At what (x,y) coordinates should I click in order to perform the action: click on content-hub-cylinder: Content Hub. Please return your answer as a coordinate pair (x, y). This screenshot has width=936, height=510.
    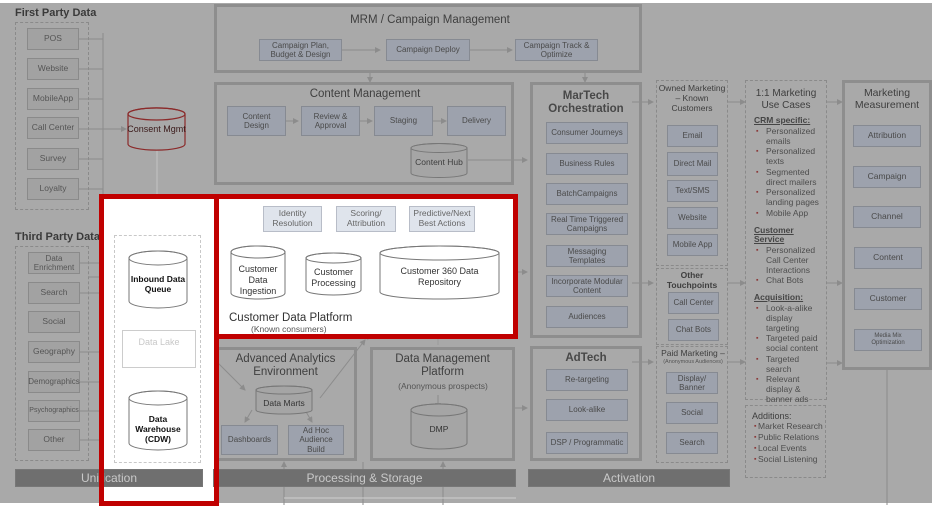
    Looking at the image, I should click on (439, 160).